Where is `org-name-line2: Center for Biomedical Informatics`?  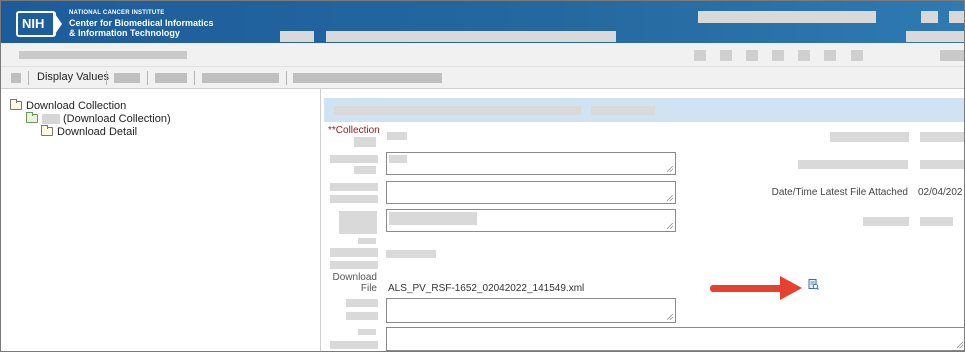
org-name-line2: Center for Biomedical Informatics is located at coordinates (141, 23).